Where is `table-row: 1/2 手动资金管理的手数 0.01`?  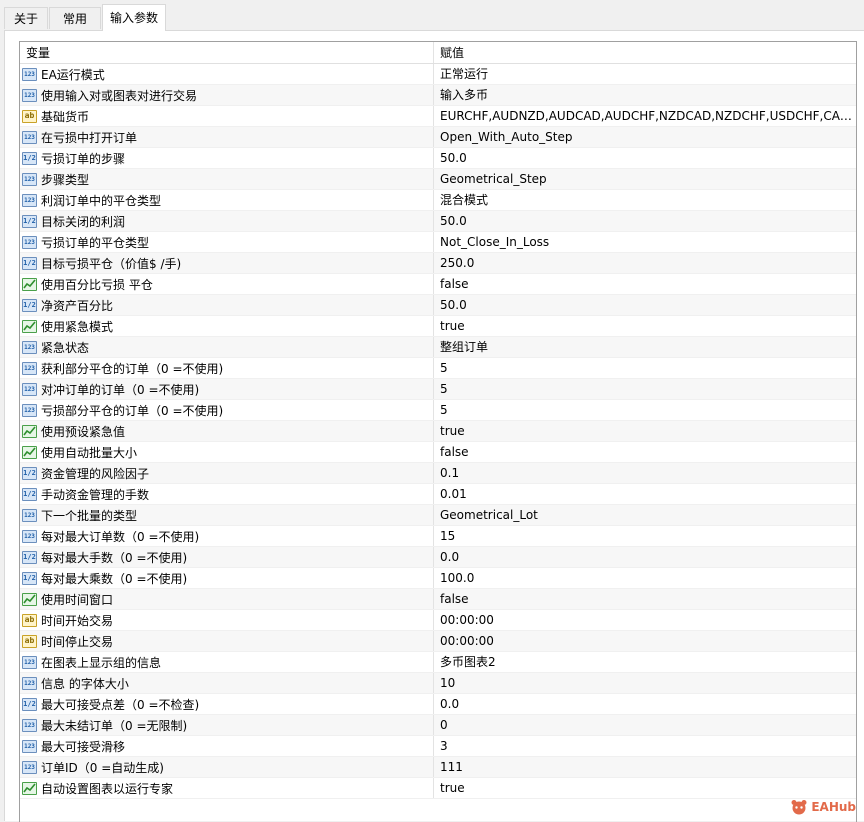 table-row: 1/2 手动资金管理的手数 0.01 is located at coordinates (438, 494).